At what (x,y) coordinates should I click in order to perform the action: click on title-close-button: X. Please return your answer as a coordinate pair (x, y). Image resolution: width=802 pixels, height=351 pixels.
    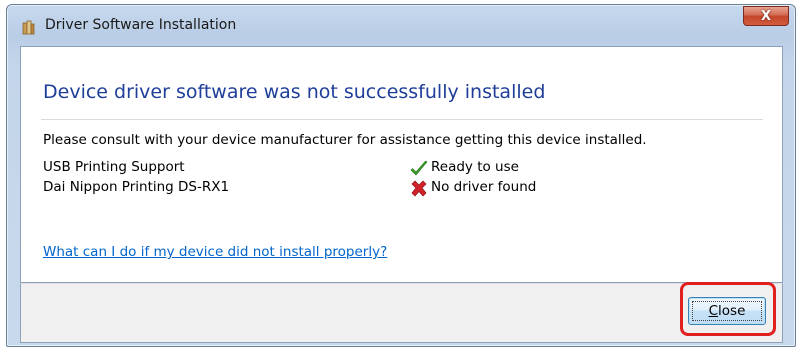
    Looking at the image, I should click on (766, 16).